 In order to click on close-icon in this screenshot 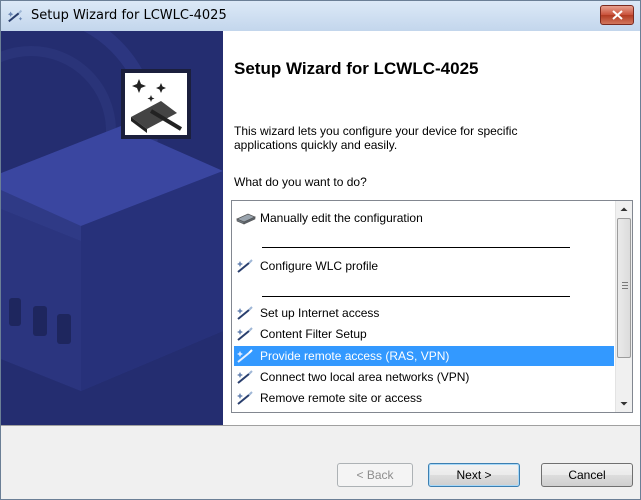, I will do `click(617, 15)`.